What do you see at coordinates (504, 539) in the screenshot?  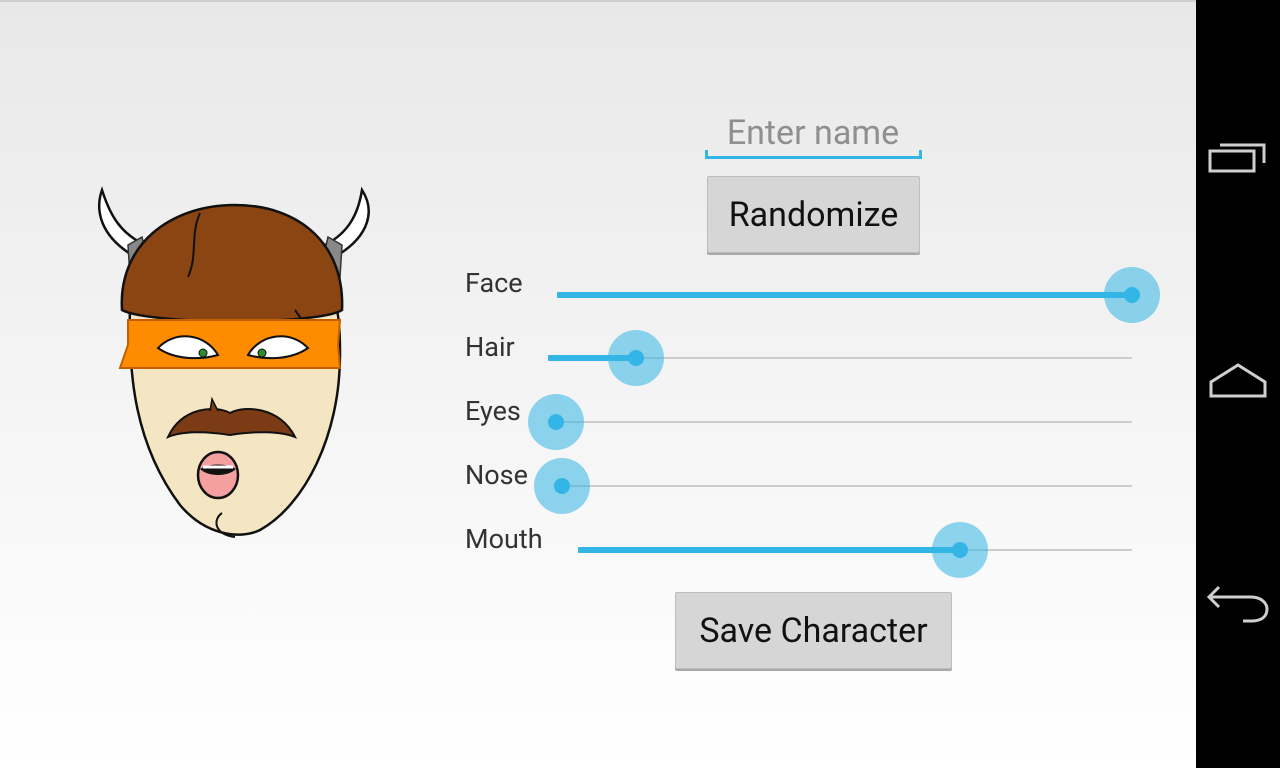 I see `mouth-label: Mouth` at bounding box center [504, 539].